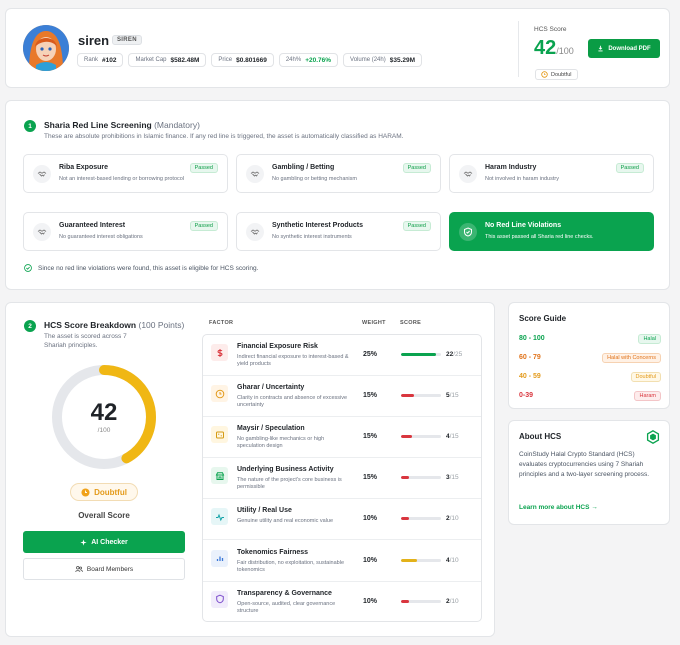  Describe the element at coordinates (590, 377) in the screenshot. I see `score-guide-row: 40 - 59 Doubtful` at that location.